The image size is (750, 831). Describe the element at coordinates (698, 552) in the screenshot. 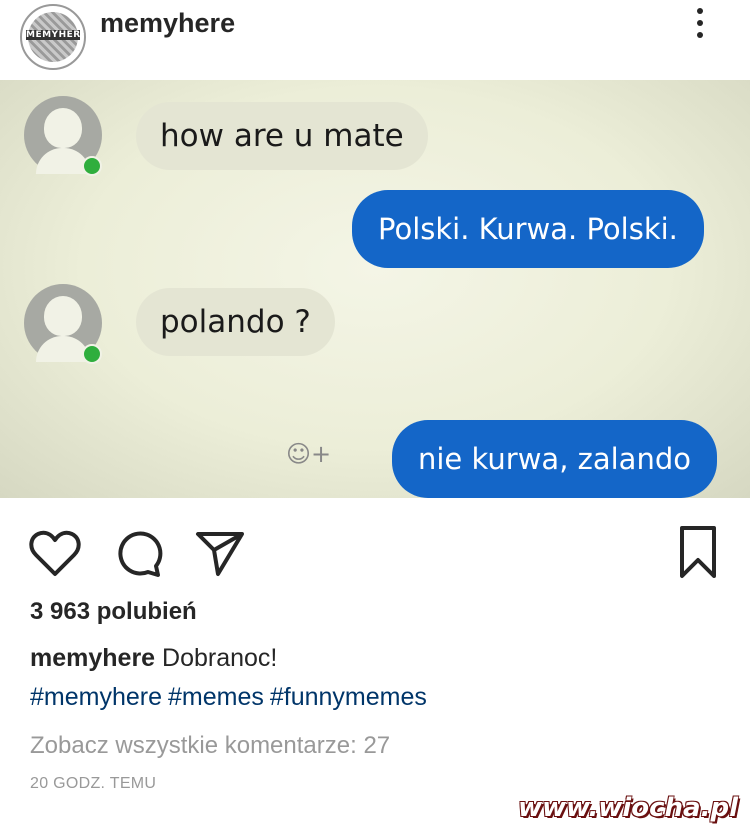

I see `bookmark-icon` at that location.